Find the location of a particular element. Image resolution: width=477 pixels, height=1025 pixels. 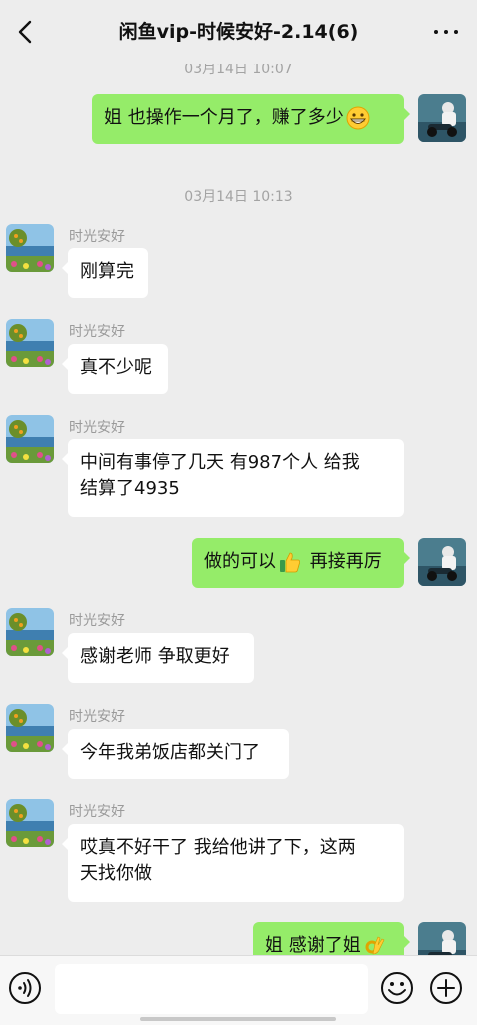

input-bar is located at coordinates (238, 990).